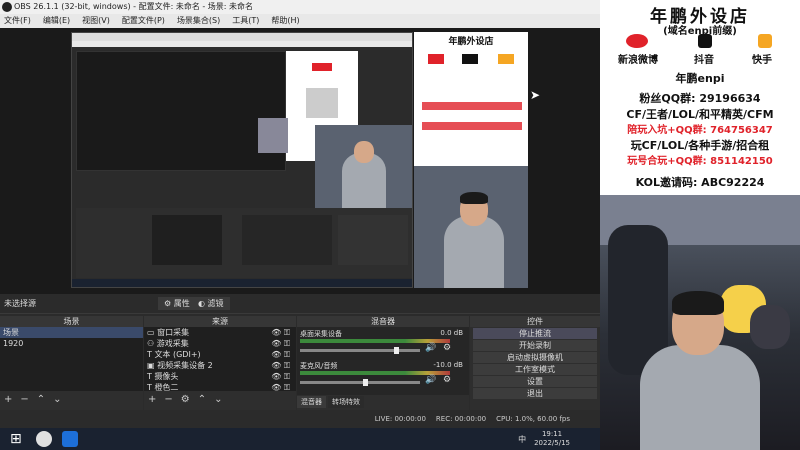  Describe the element at coordinates (211, 303) in the screenshot. I see `filters-button: ◐ 滤镜` at that location.